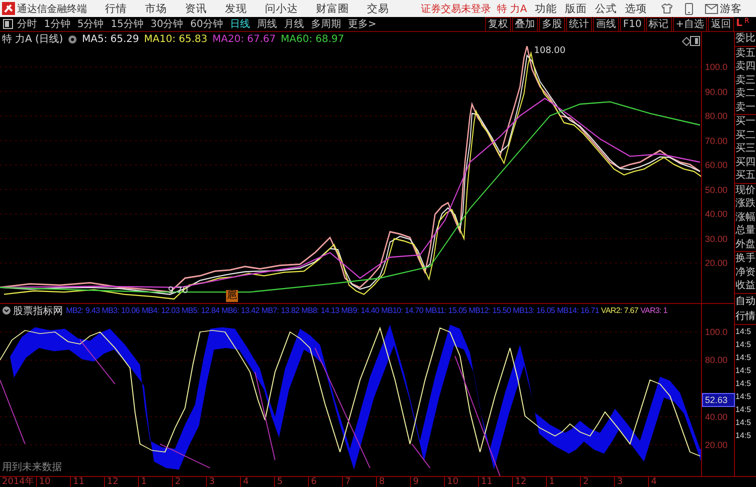  What do you see at coordinates (711, 9) in the screenshot?
I see `envelope-icon` at bounding box center [711, 9].